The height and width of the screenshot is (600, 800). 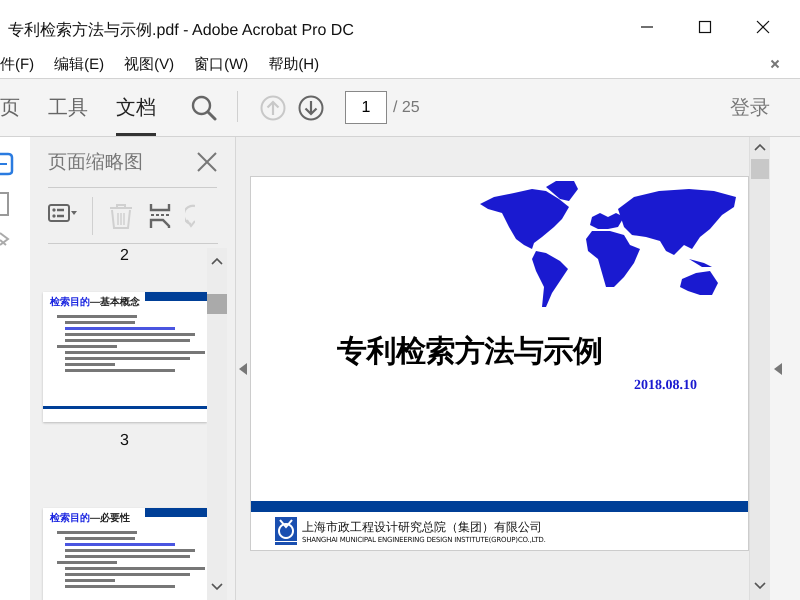 I want to click on page-label: 2, so click(x=124, y=256).